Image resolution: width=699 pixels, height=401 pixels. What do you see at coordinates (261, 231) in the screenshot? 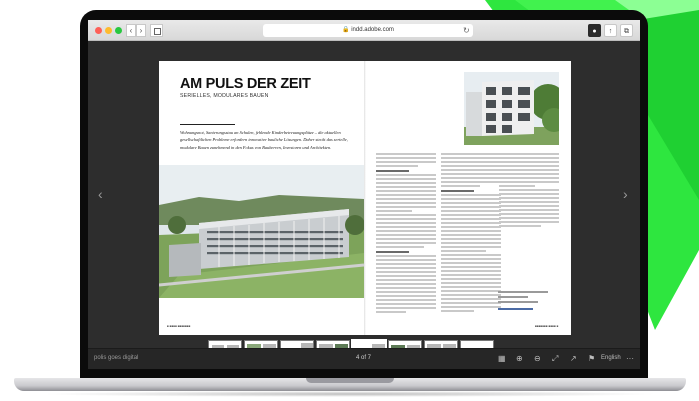
I see `building-photo-large` at bounding box center [261, 231].